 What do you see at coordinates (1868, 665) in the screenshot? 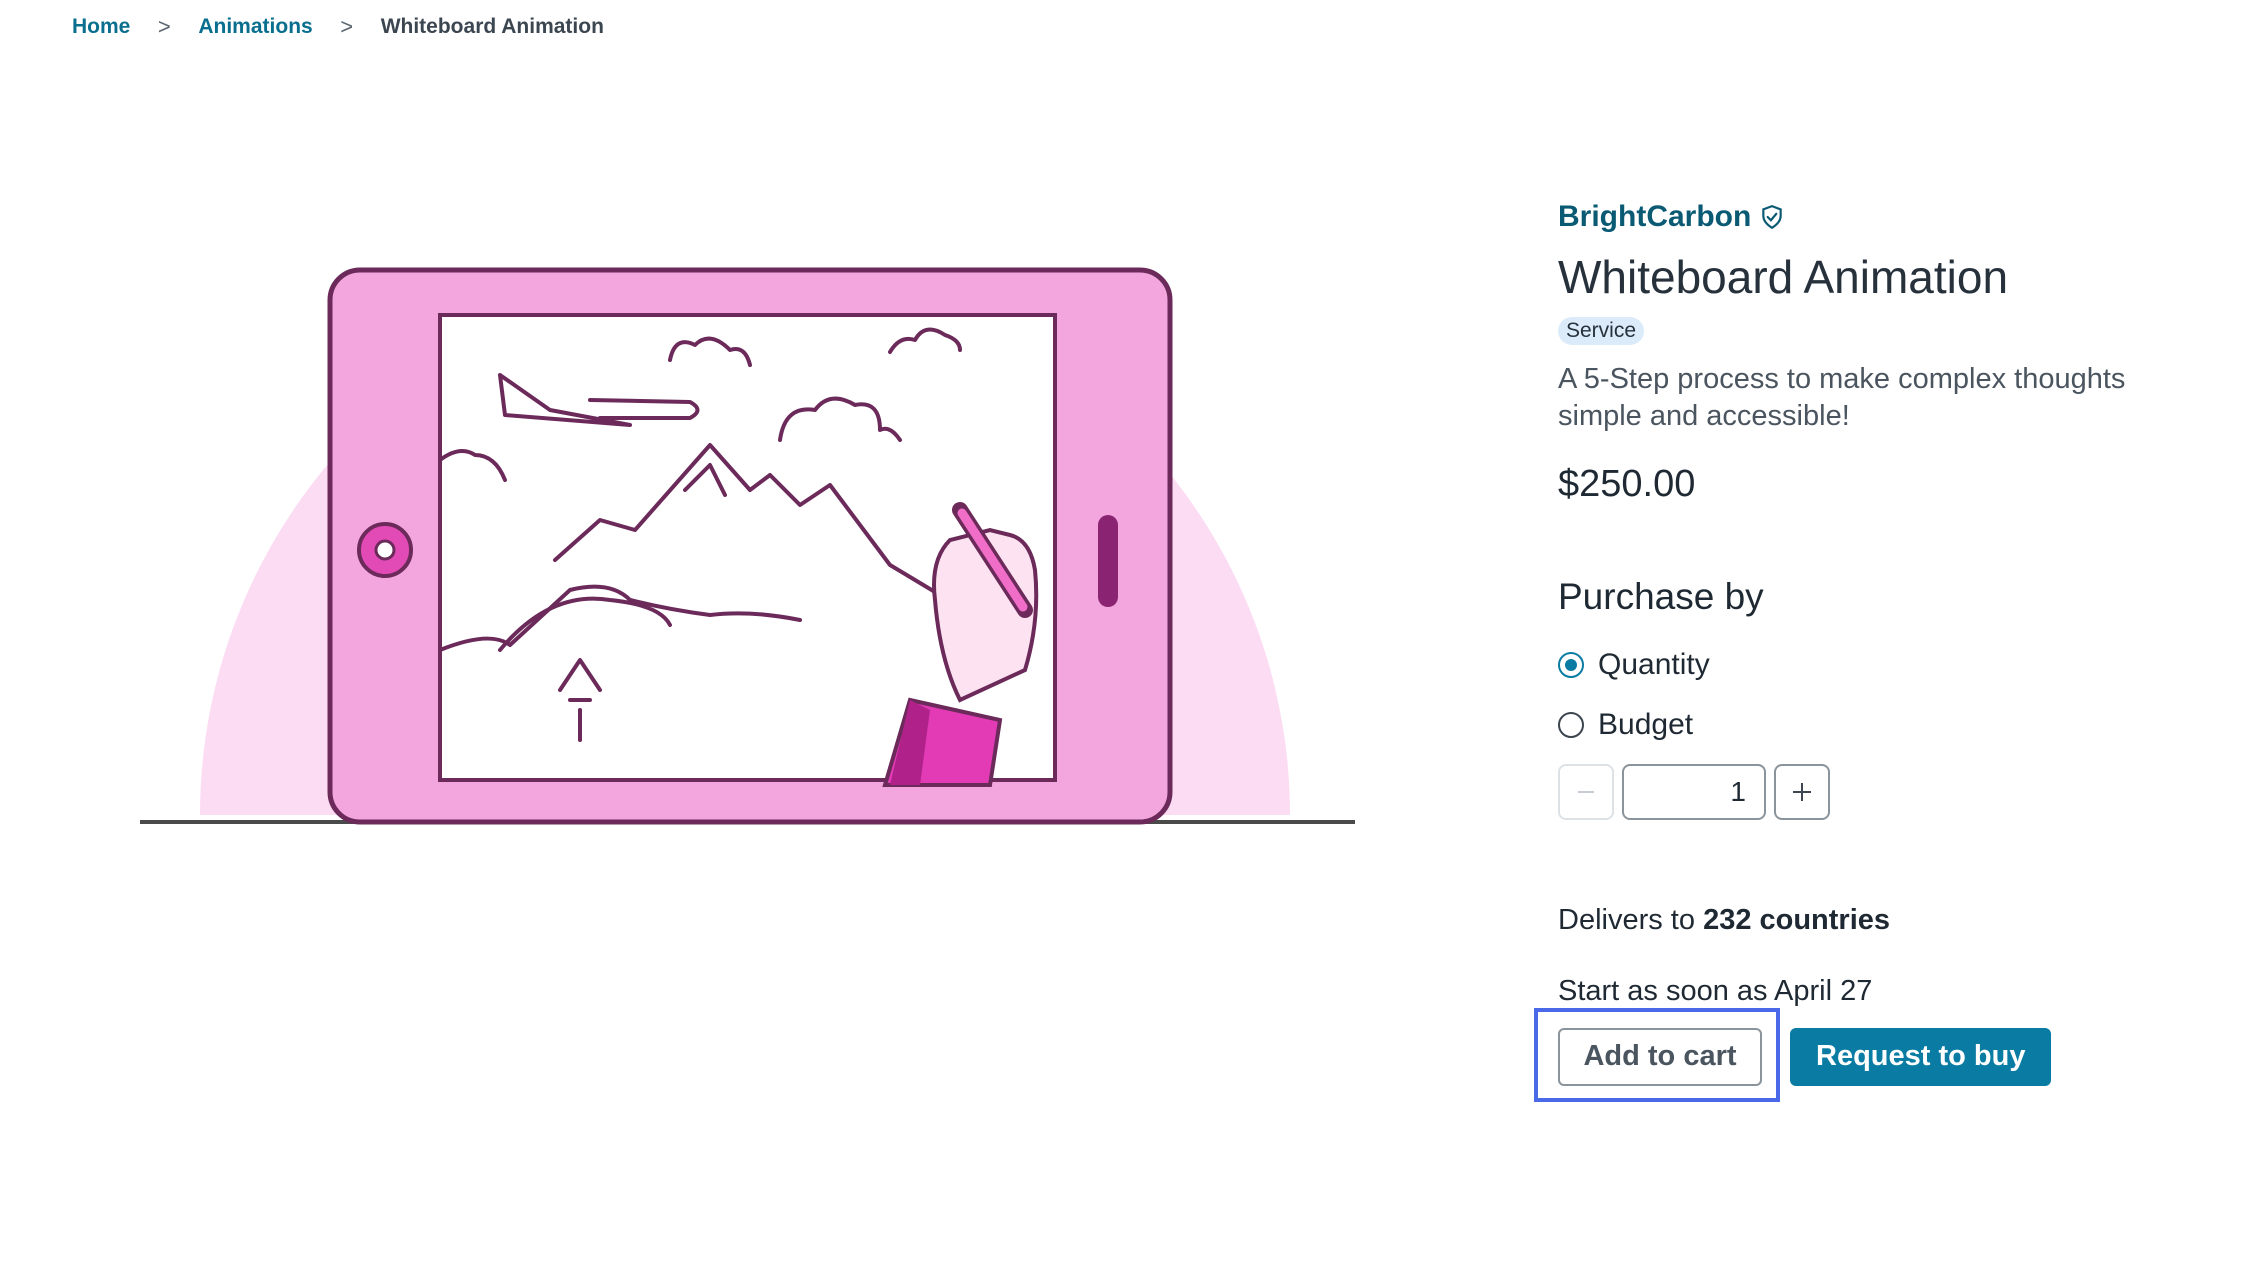
I see `purchase-by-quantity-option: Quantity` at bounding box center [1868, 665].